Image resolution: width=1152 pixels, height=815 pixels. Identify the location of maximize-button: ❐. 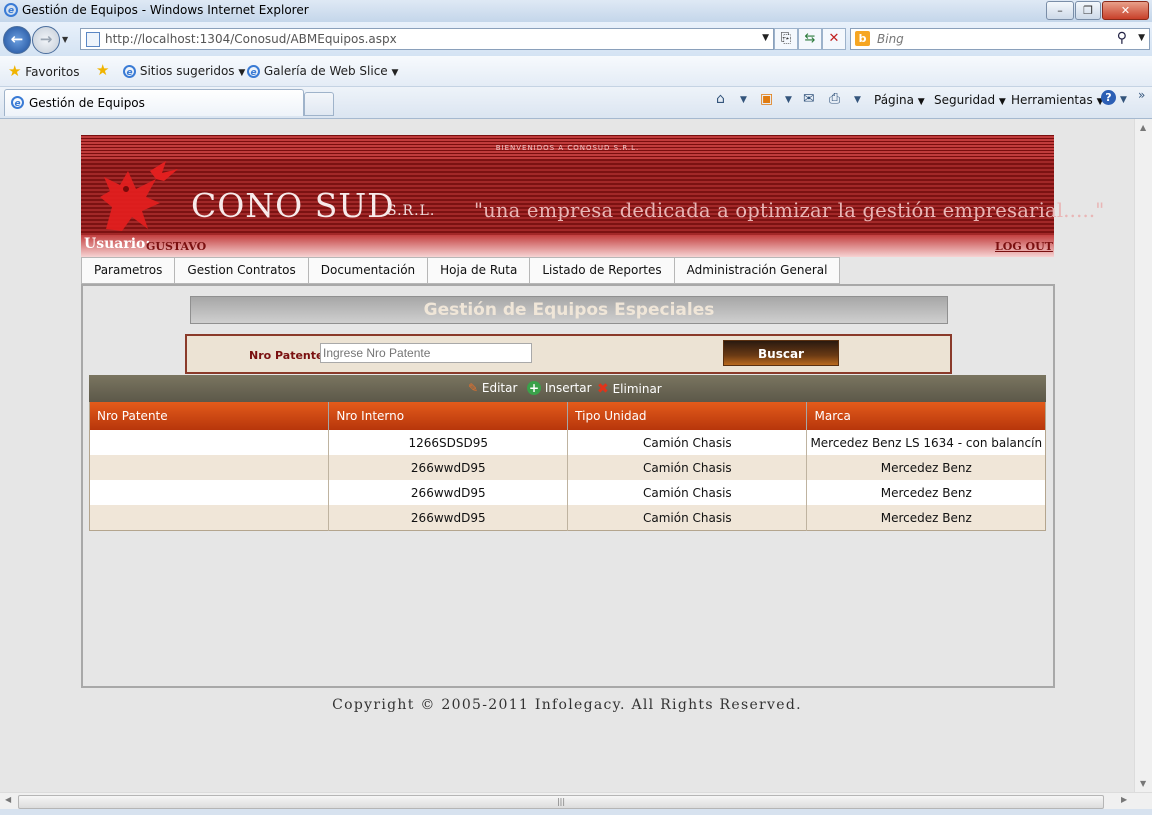
(1088, 10).